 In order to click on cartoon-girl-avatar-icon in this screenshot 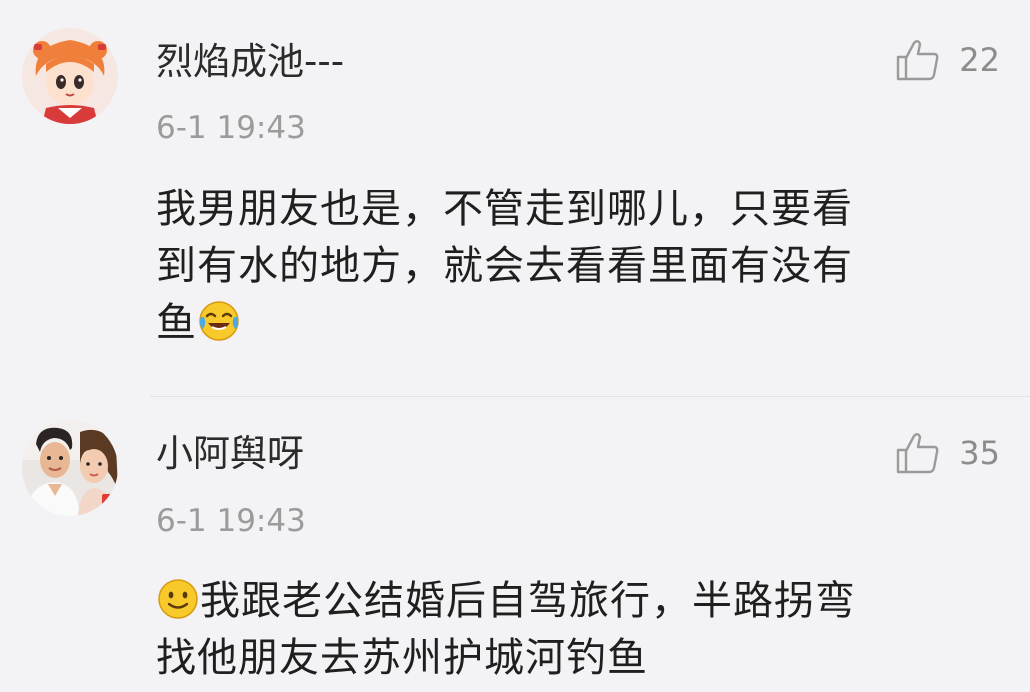, I will do `click(70, 76)`.